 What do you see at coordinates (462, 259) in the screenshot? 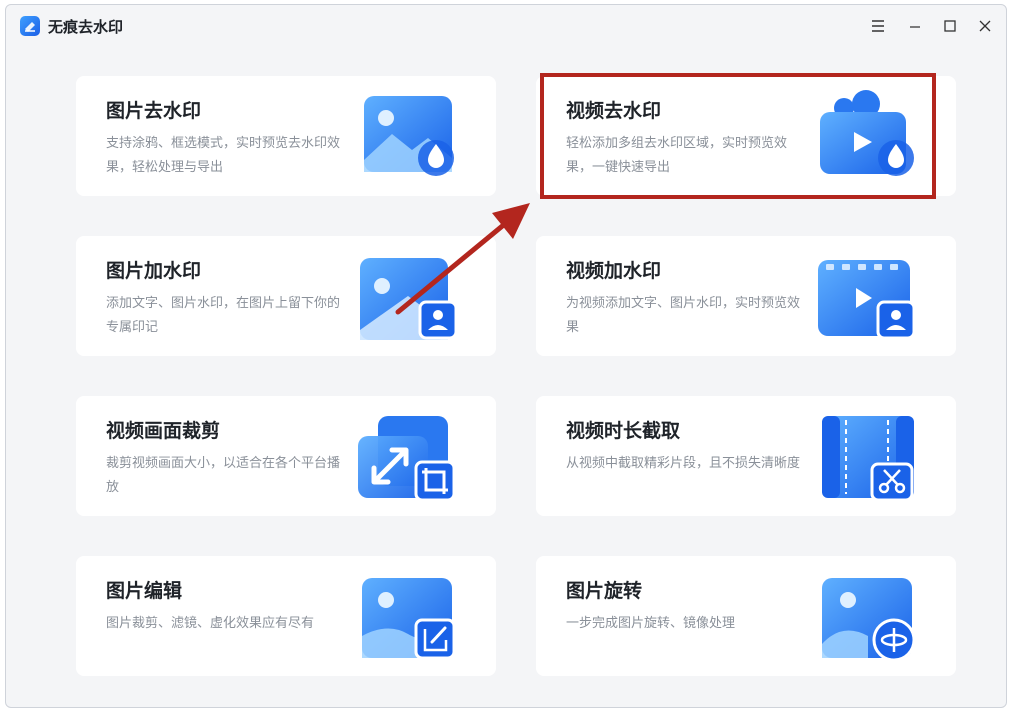
I see `annotation-arrow` at bounding box center [462, 259].